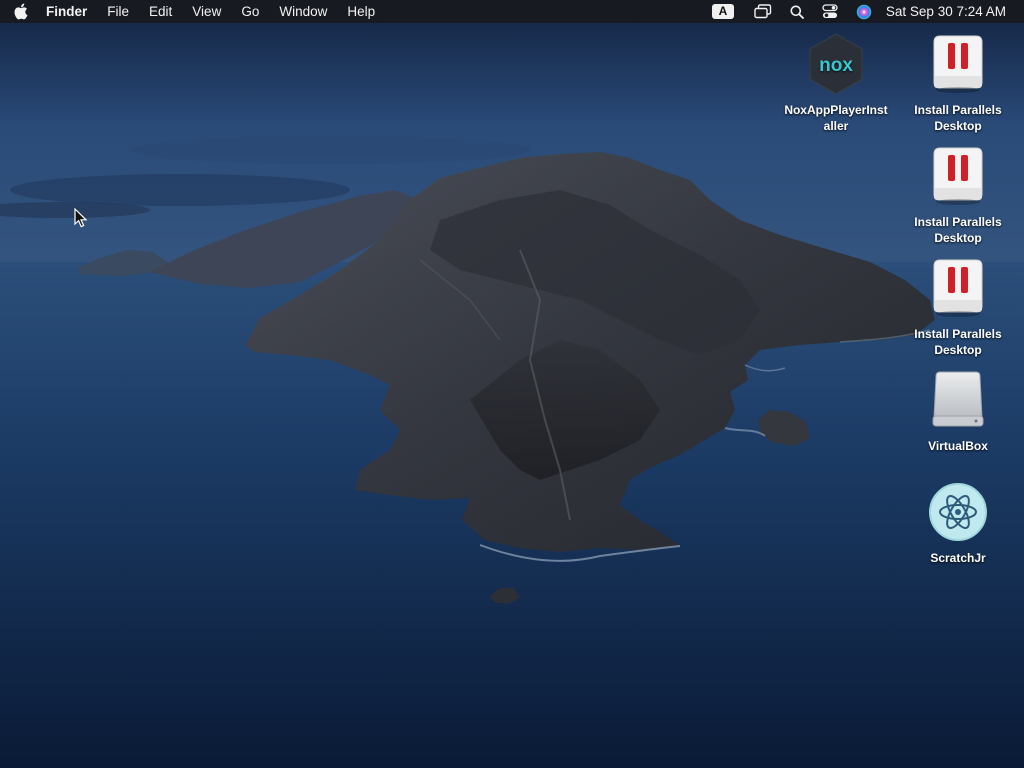  I want to click on desktop-icon-label: ScratchJr, so click(958, 558).